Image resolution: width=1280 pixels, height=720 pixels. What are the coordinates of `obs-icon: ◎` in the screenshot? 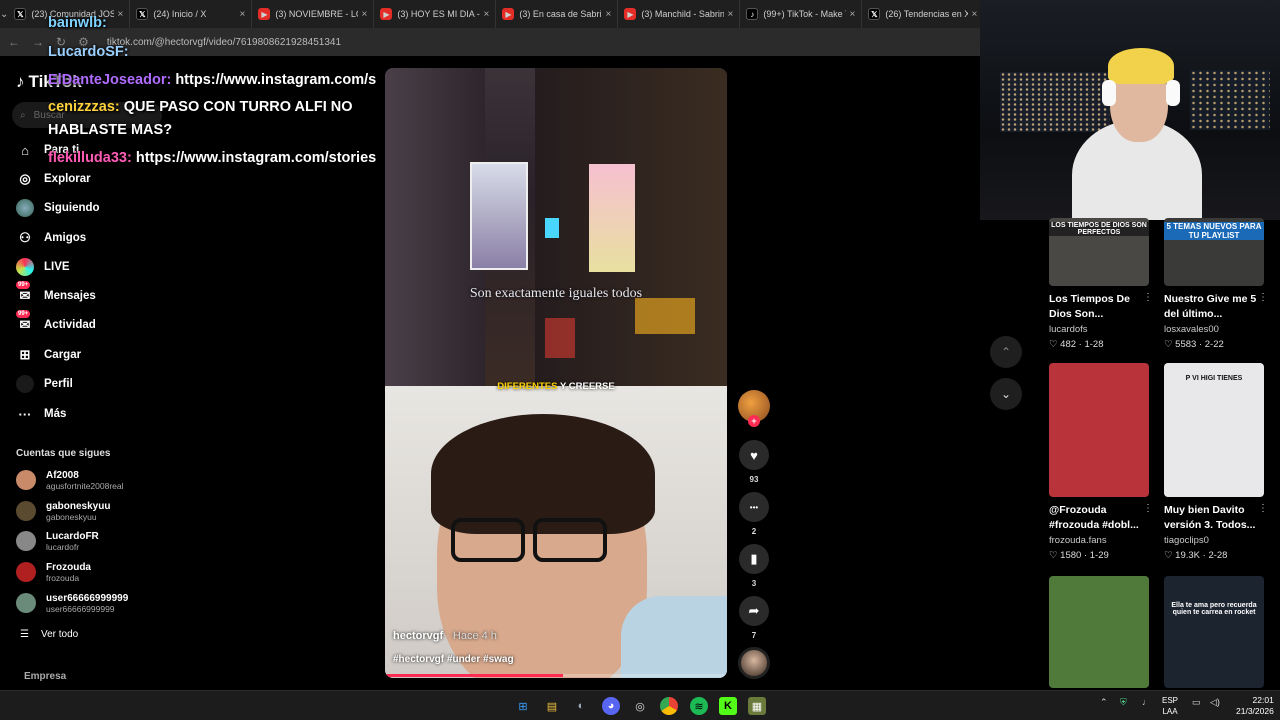 It's located at (640, 706).